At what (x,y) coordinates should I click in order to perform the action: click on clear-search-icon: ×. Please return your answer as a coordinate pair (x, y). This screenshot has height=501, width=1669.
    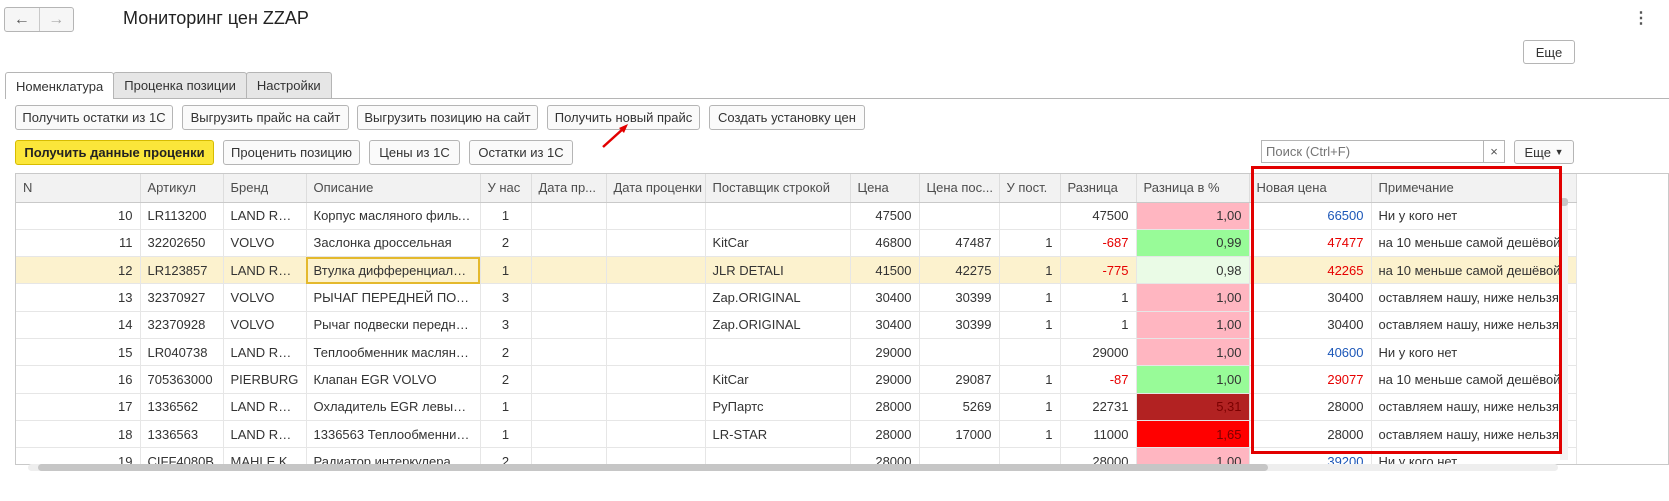
    Looking at the image, I should click on (1493, 151).